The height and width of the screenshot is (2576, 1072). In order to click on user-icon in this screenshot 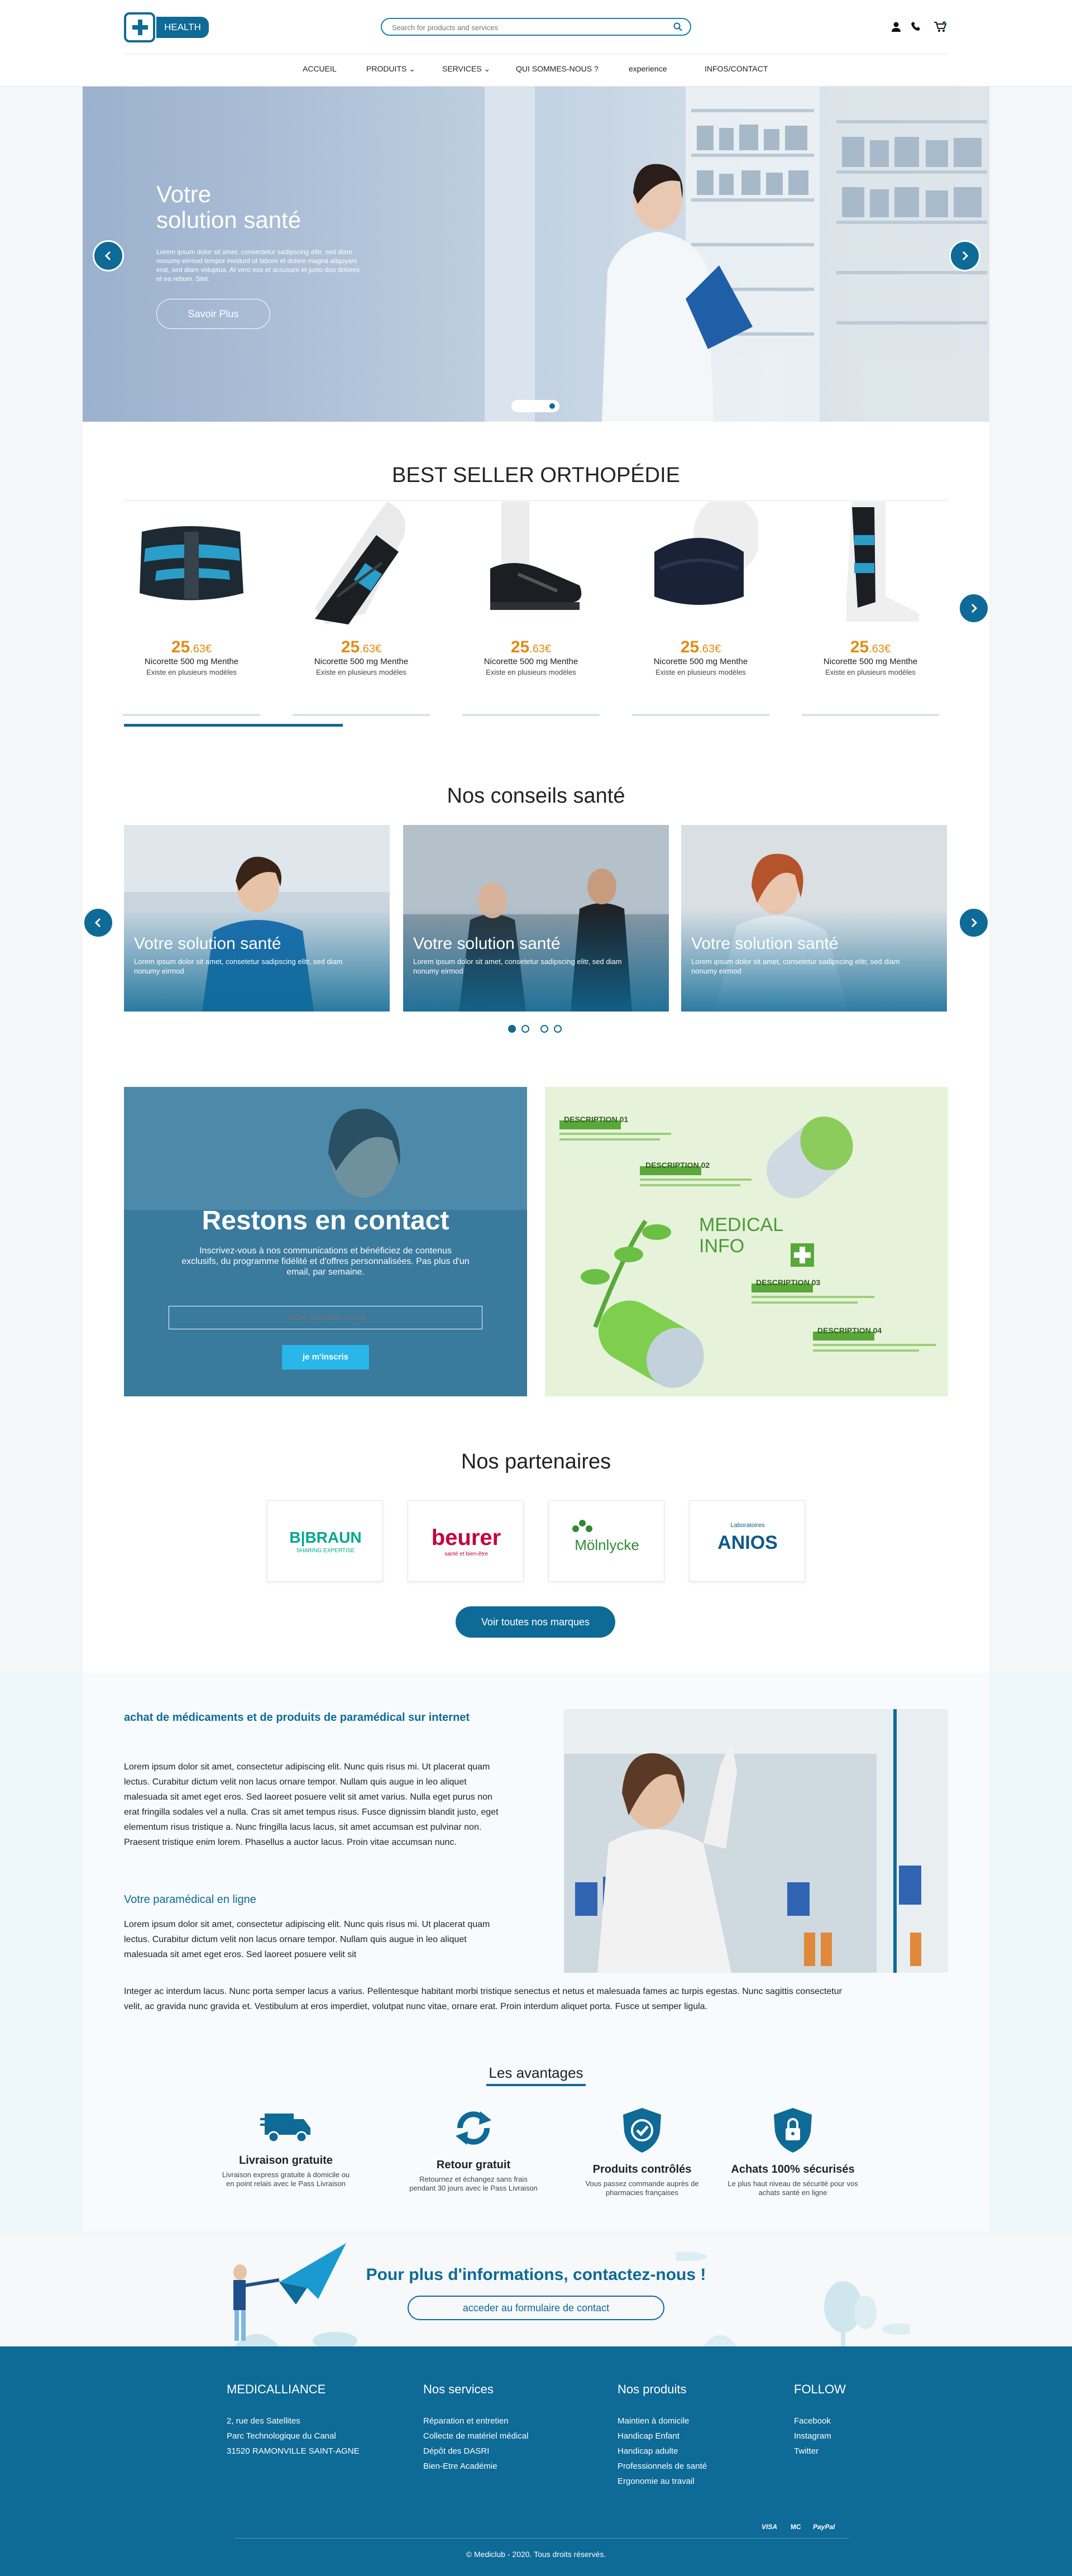, I will do `click(897, 27)`.